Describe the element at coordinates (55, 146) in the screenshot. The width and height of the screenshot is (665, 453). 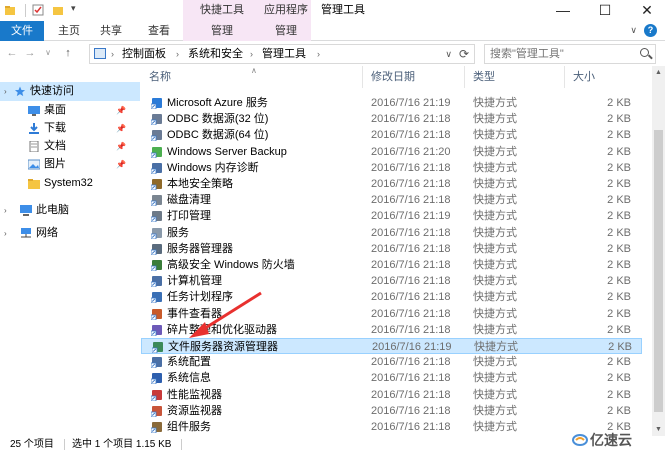
I see `nav-label: 文档` at that location.